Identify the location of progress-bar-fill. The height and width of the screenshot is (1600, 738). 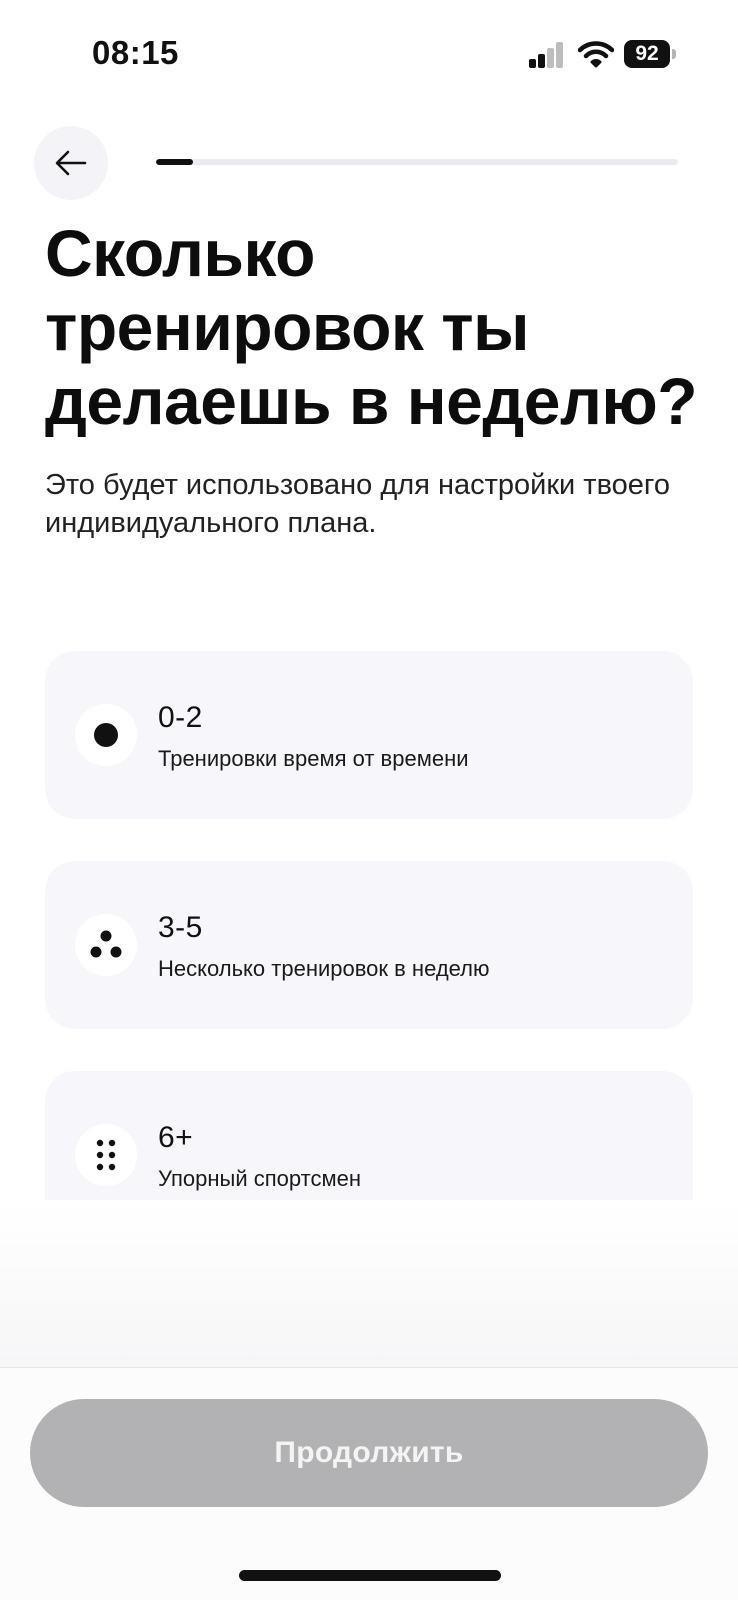
(174, 162).